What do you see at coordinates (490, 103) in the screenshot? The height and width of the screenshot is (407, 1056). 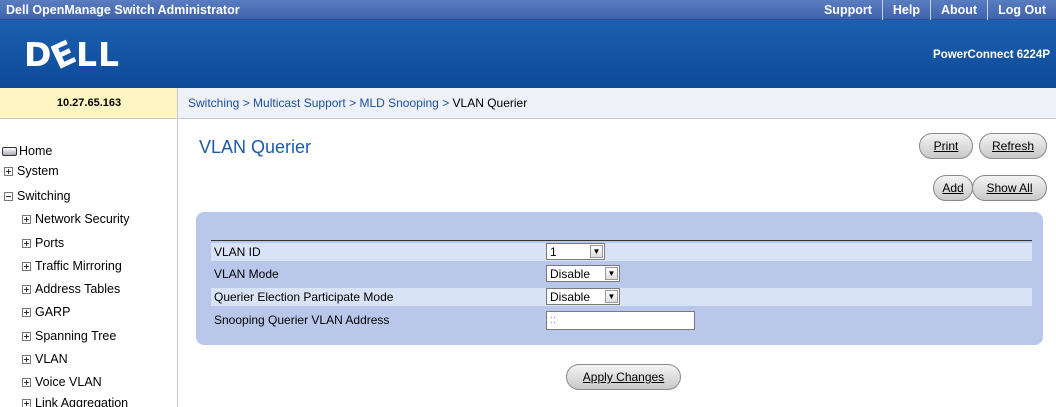 I see `breadcrumb-current: VLAN Querier` at bounding box center [490, 103].